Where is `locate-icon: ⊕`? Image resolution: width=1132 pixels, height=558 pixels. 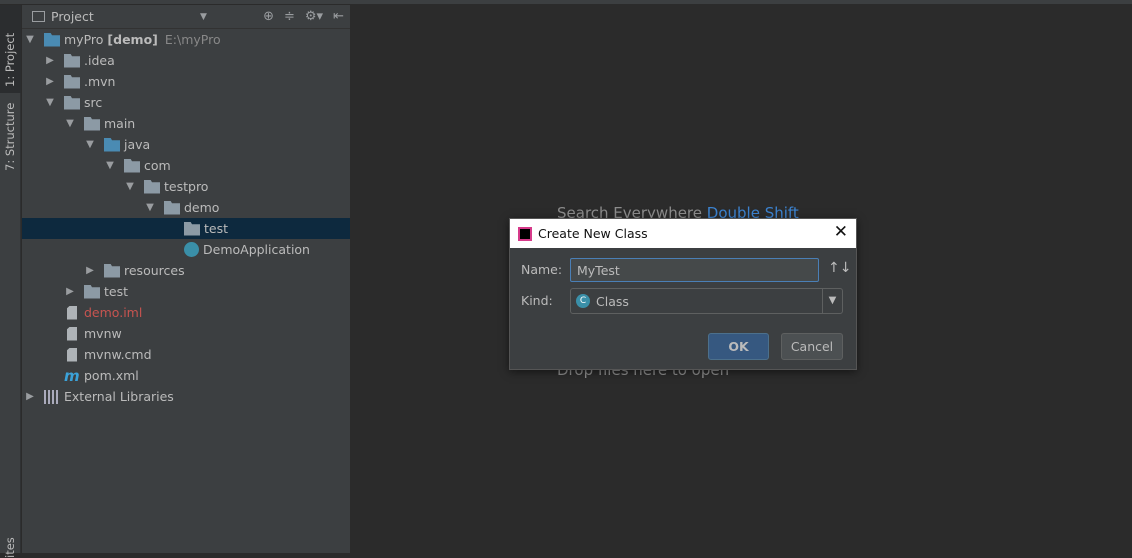 locate-icon: ⊕ is located at coordinates (268, 16).